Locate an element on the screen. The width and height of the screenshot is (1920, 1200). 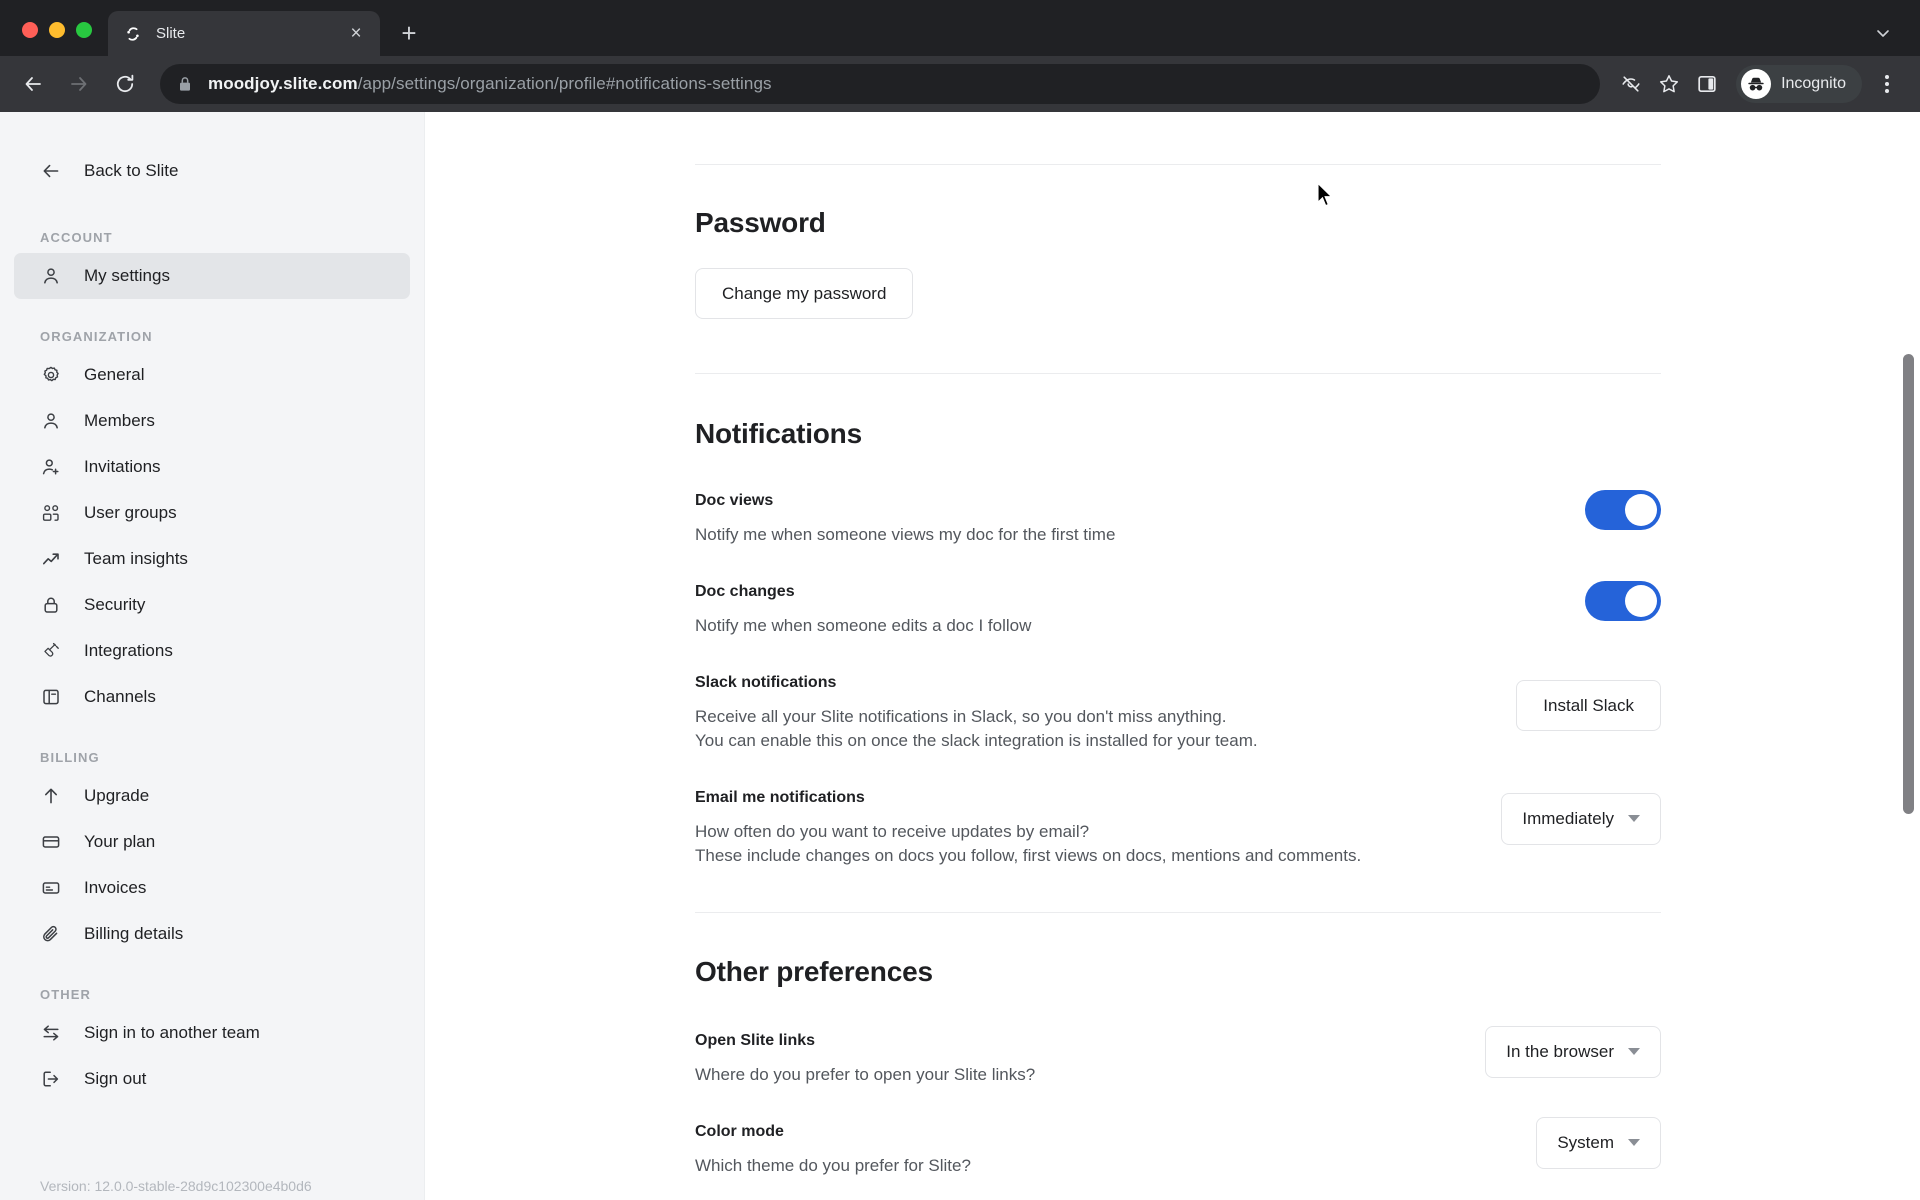
kebab-dot is located at coordinates (1887, 91).